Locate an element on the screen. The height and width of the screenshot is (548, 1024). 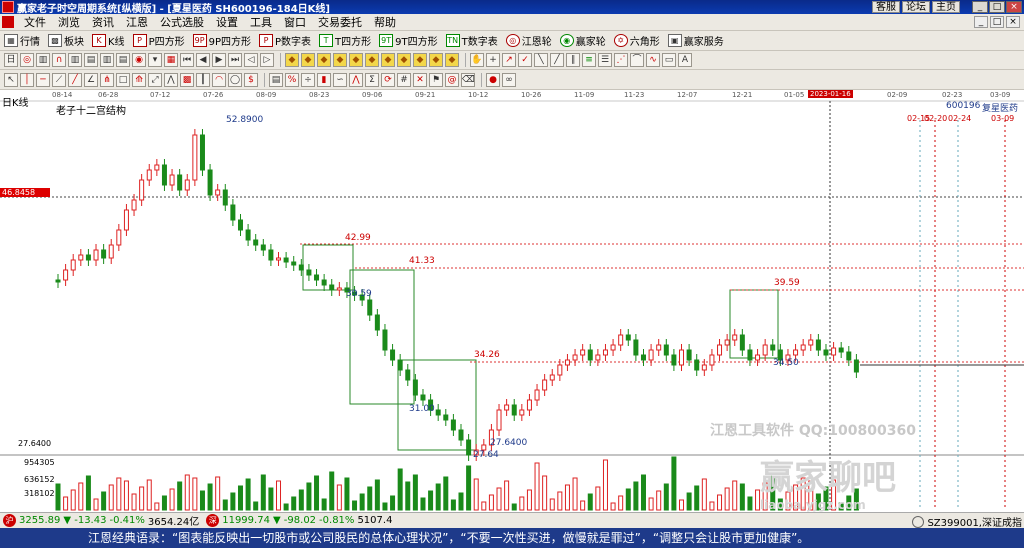
9p-square-button: 9P 9P四方形 is located at coordinates (221, 40).